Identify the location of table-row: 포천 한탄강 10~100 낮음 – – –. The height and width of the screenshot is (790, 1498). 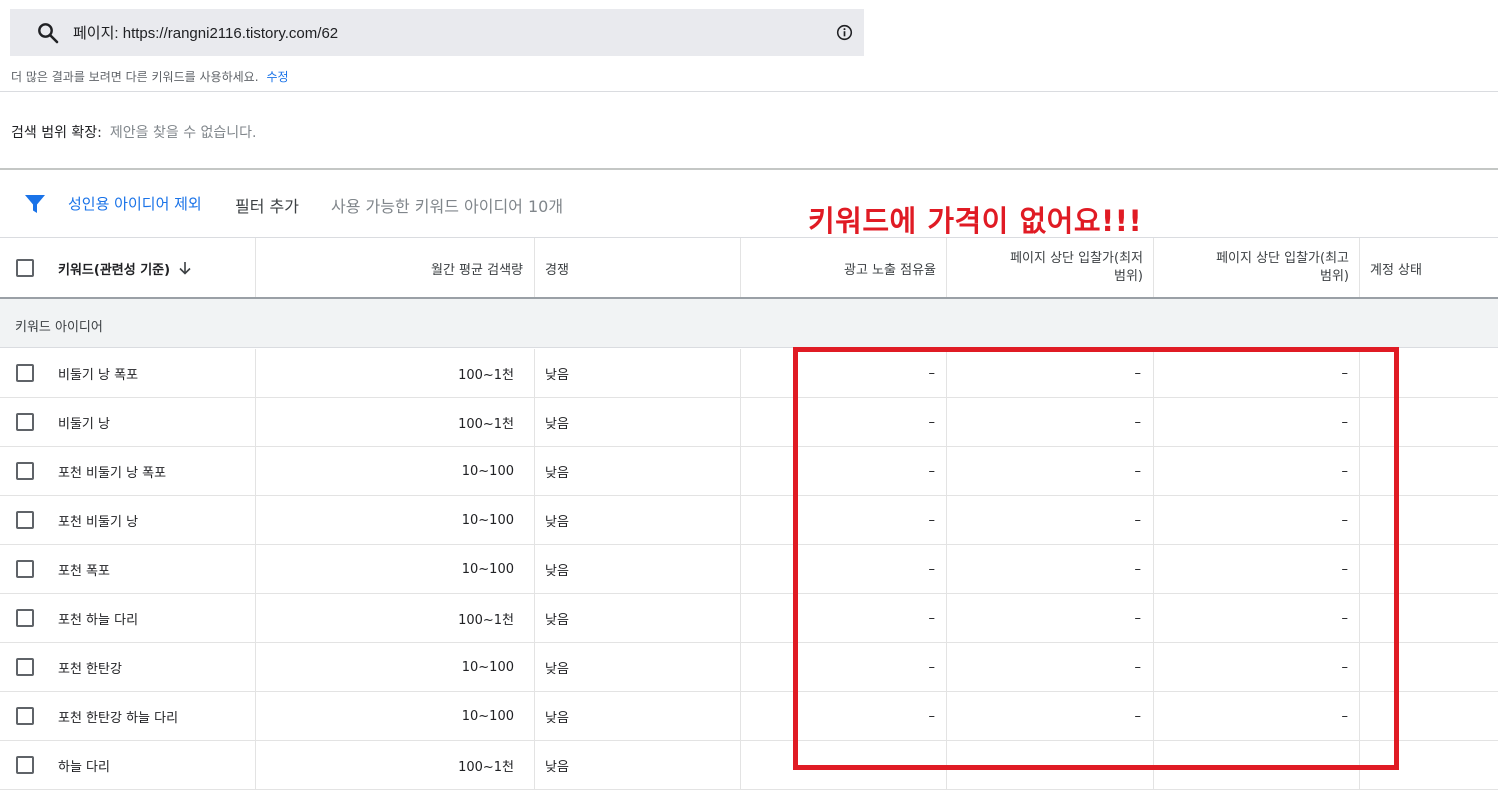
(749, 667).